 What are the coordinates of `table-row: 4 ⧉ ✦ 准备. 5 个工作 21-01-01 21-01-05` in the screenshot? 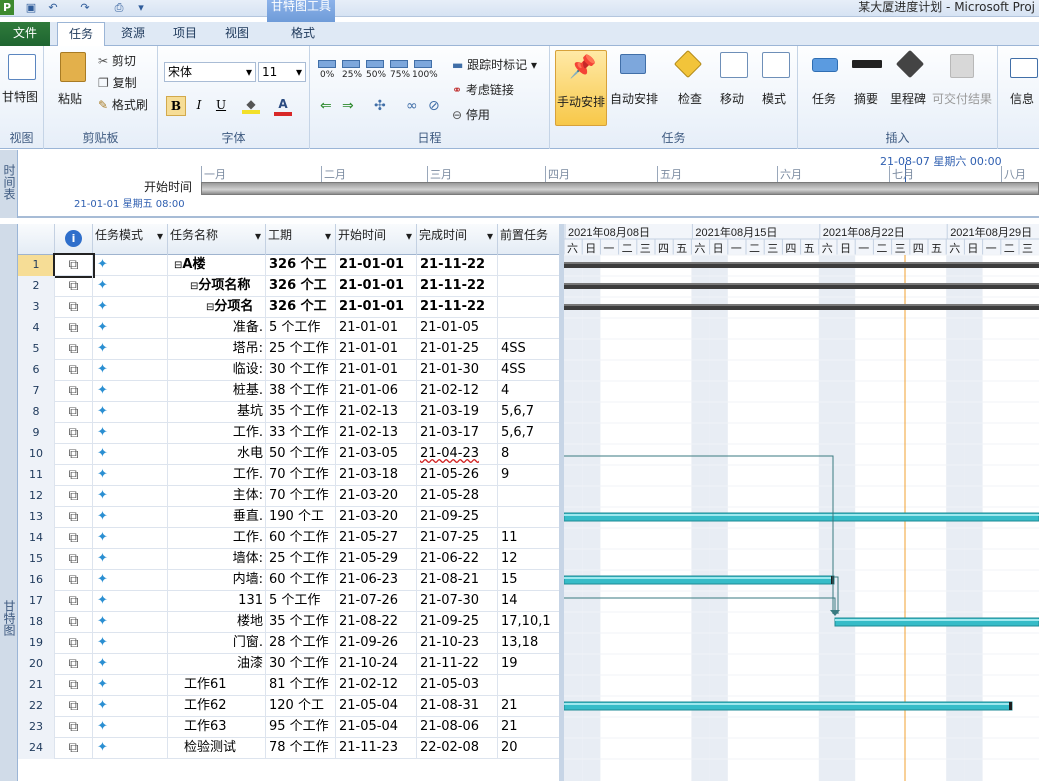 It's located at (288, 328).